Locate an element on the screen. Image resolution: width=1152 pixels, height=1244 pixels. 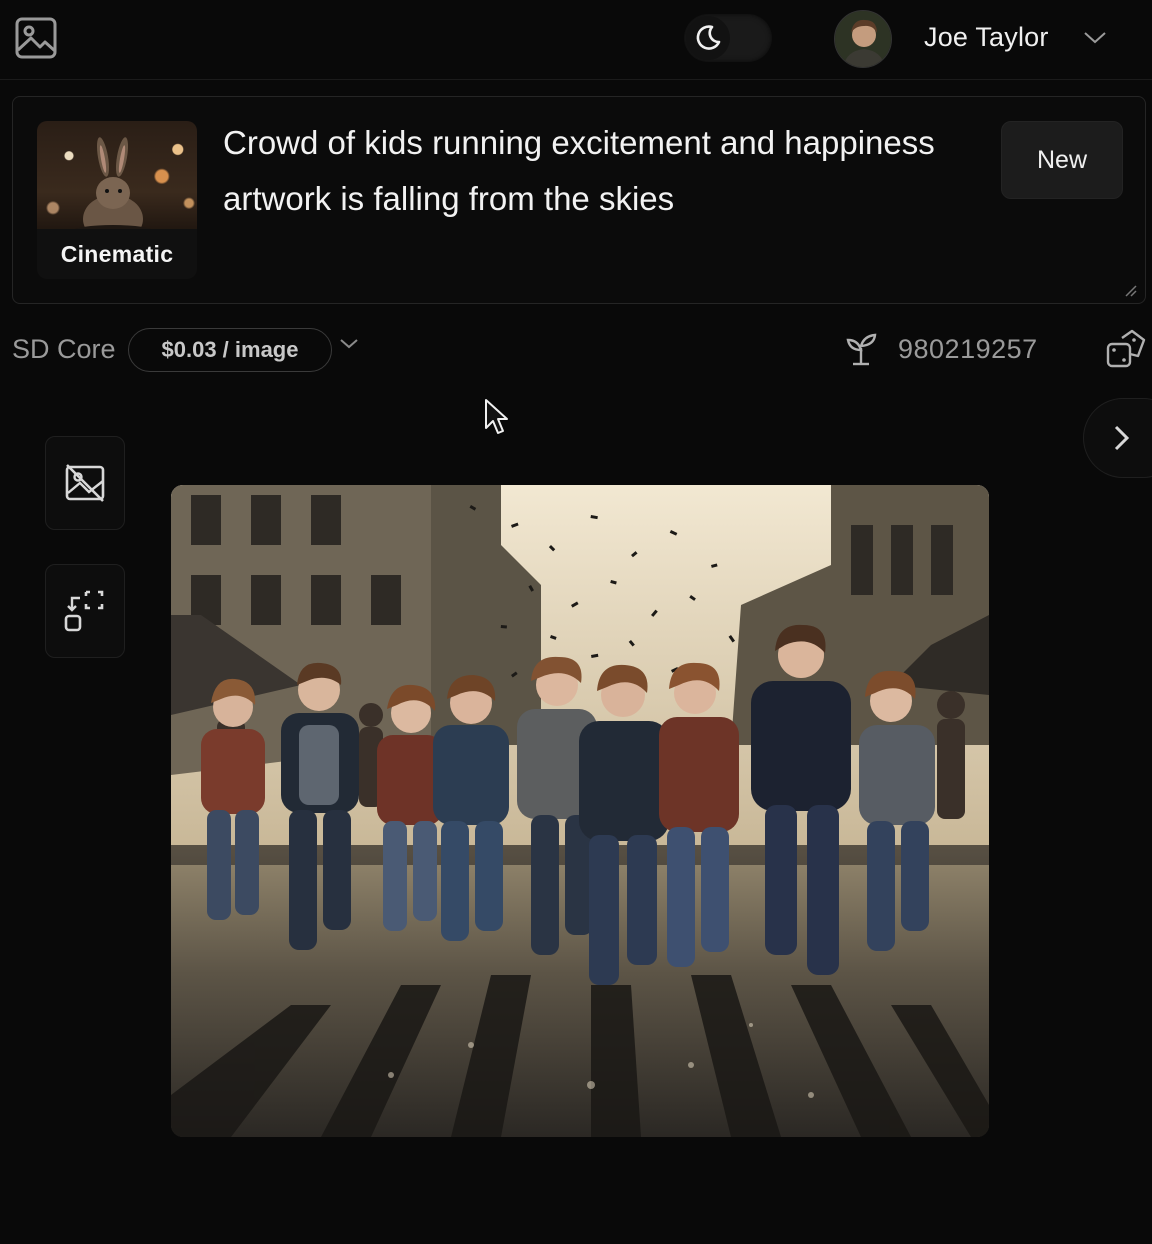
style-preview-image is located at coordinates (113, 189).